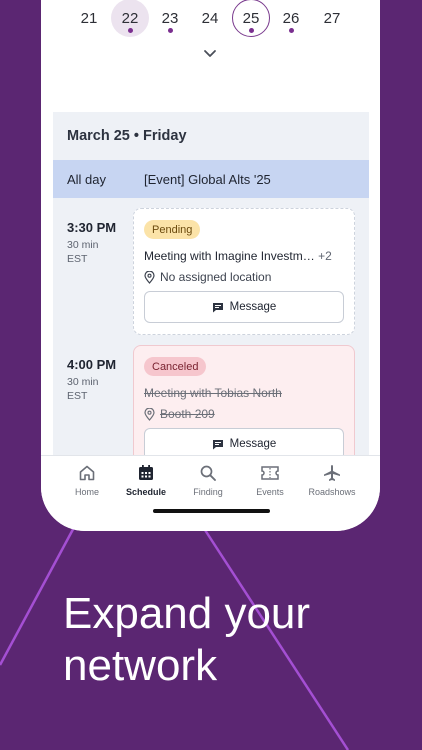  Describe the element at coordinates (332, 492) in the screenshot. I see `tab-label: Roadshows` at that location.